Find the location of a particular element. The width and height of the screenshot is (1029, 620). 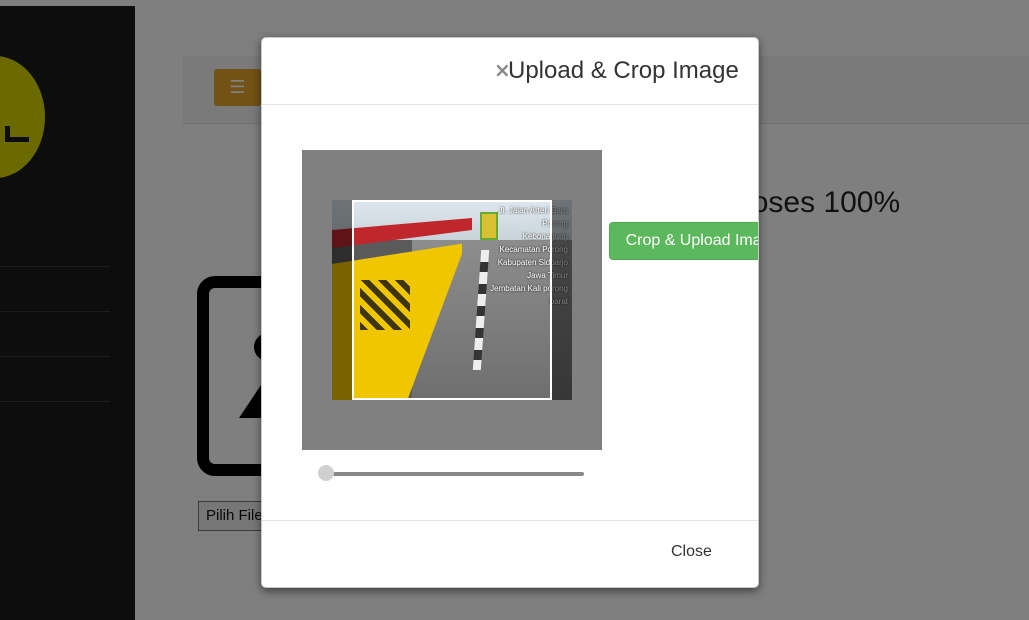

modal-title: Upload & Crop Image is located at coordinates (623, 70).